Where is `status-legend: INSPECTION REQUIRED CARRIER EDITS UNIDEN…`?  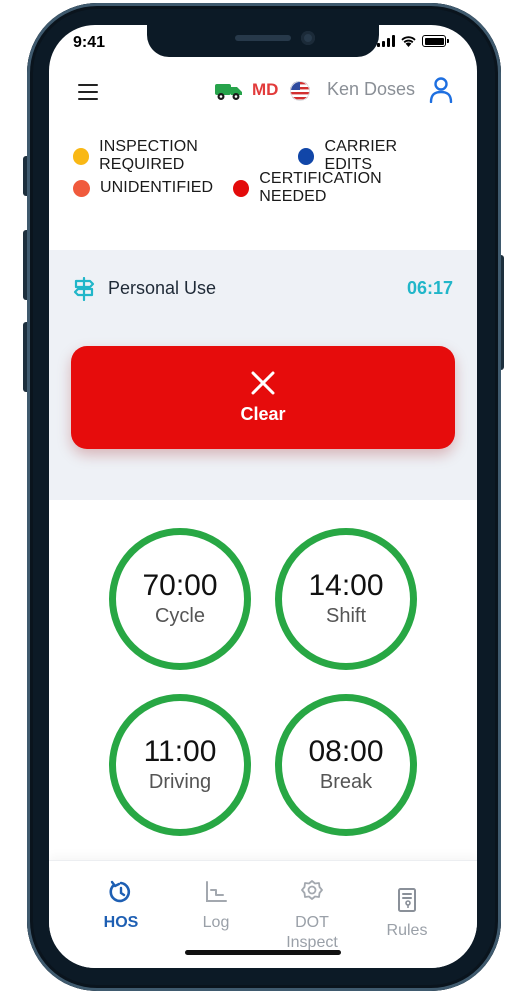
status-legend: INSPECTION REQUIRED CARRIER EDITS UNIDEN… is located at coordinates (268, 172).